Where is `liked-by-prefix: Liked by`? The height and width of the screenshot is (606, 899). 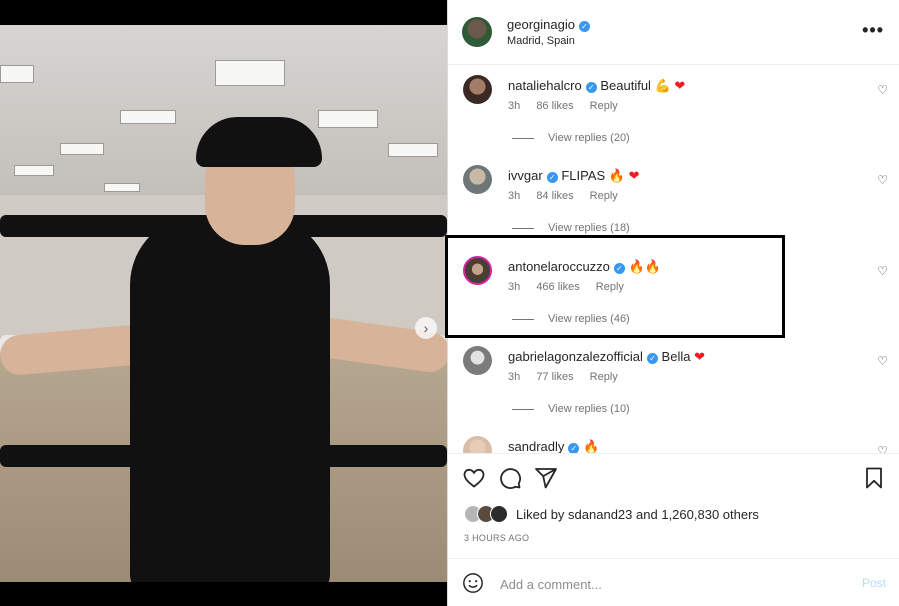 liked-by-prefix: Liked by is located at coordinates (540, 514).